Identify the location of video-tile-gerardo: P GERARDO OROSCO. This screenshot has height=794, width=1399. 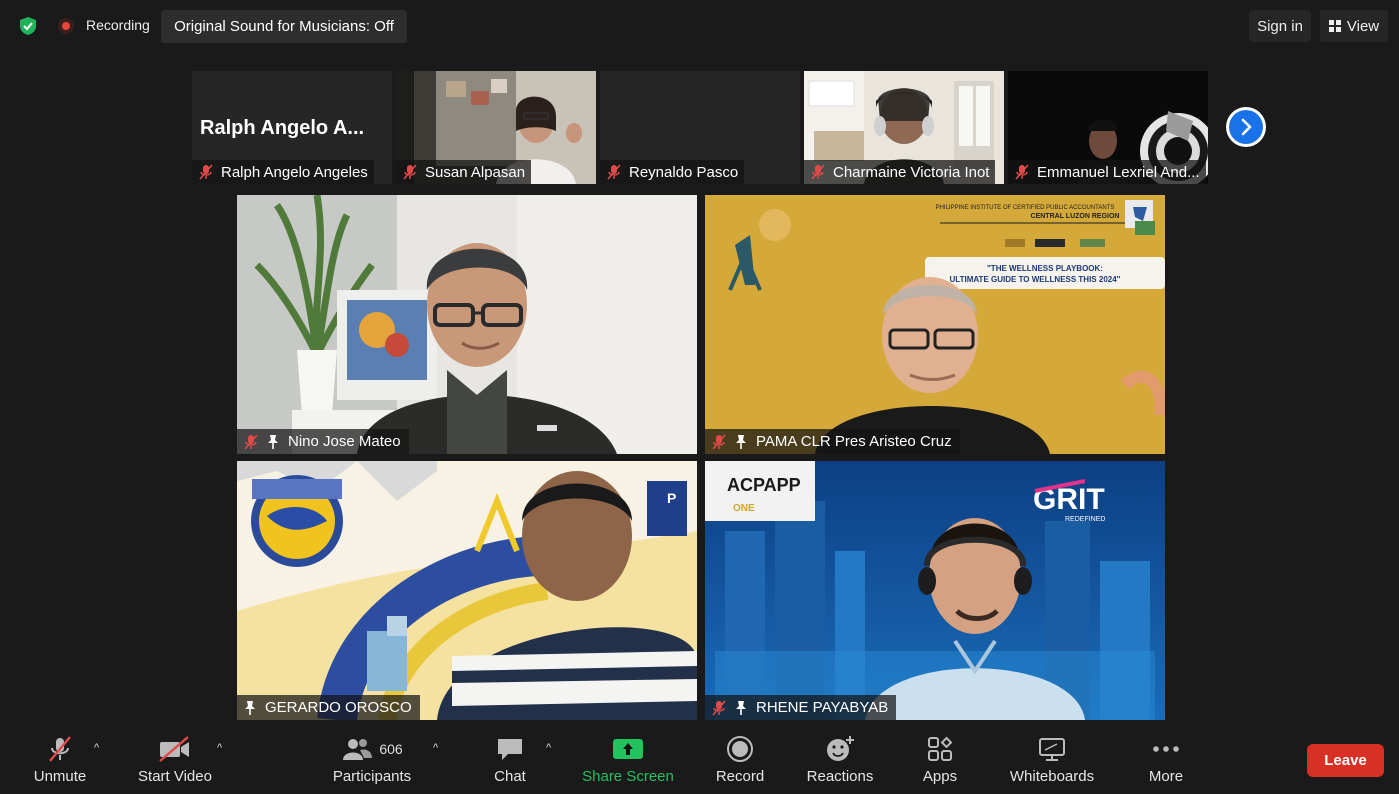
(467, 590).